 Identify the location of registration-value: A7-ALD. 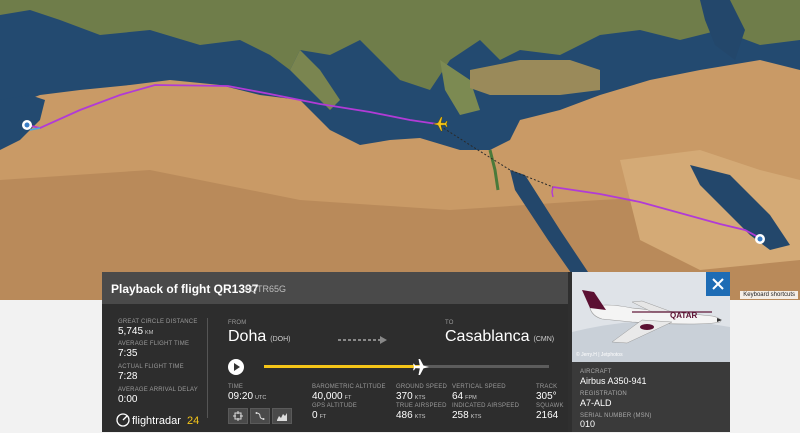
(596, 403).